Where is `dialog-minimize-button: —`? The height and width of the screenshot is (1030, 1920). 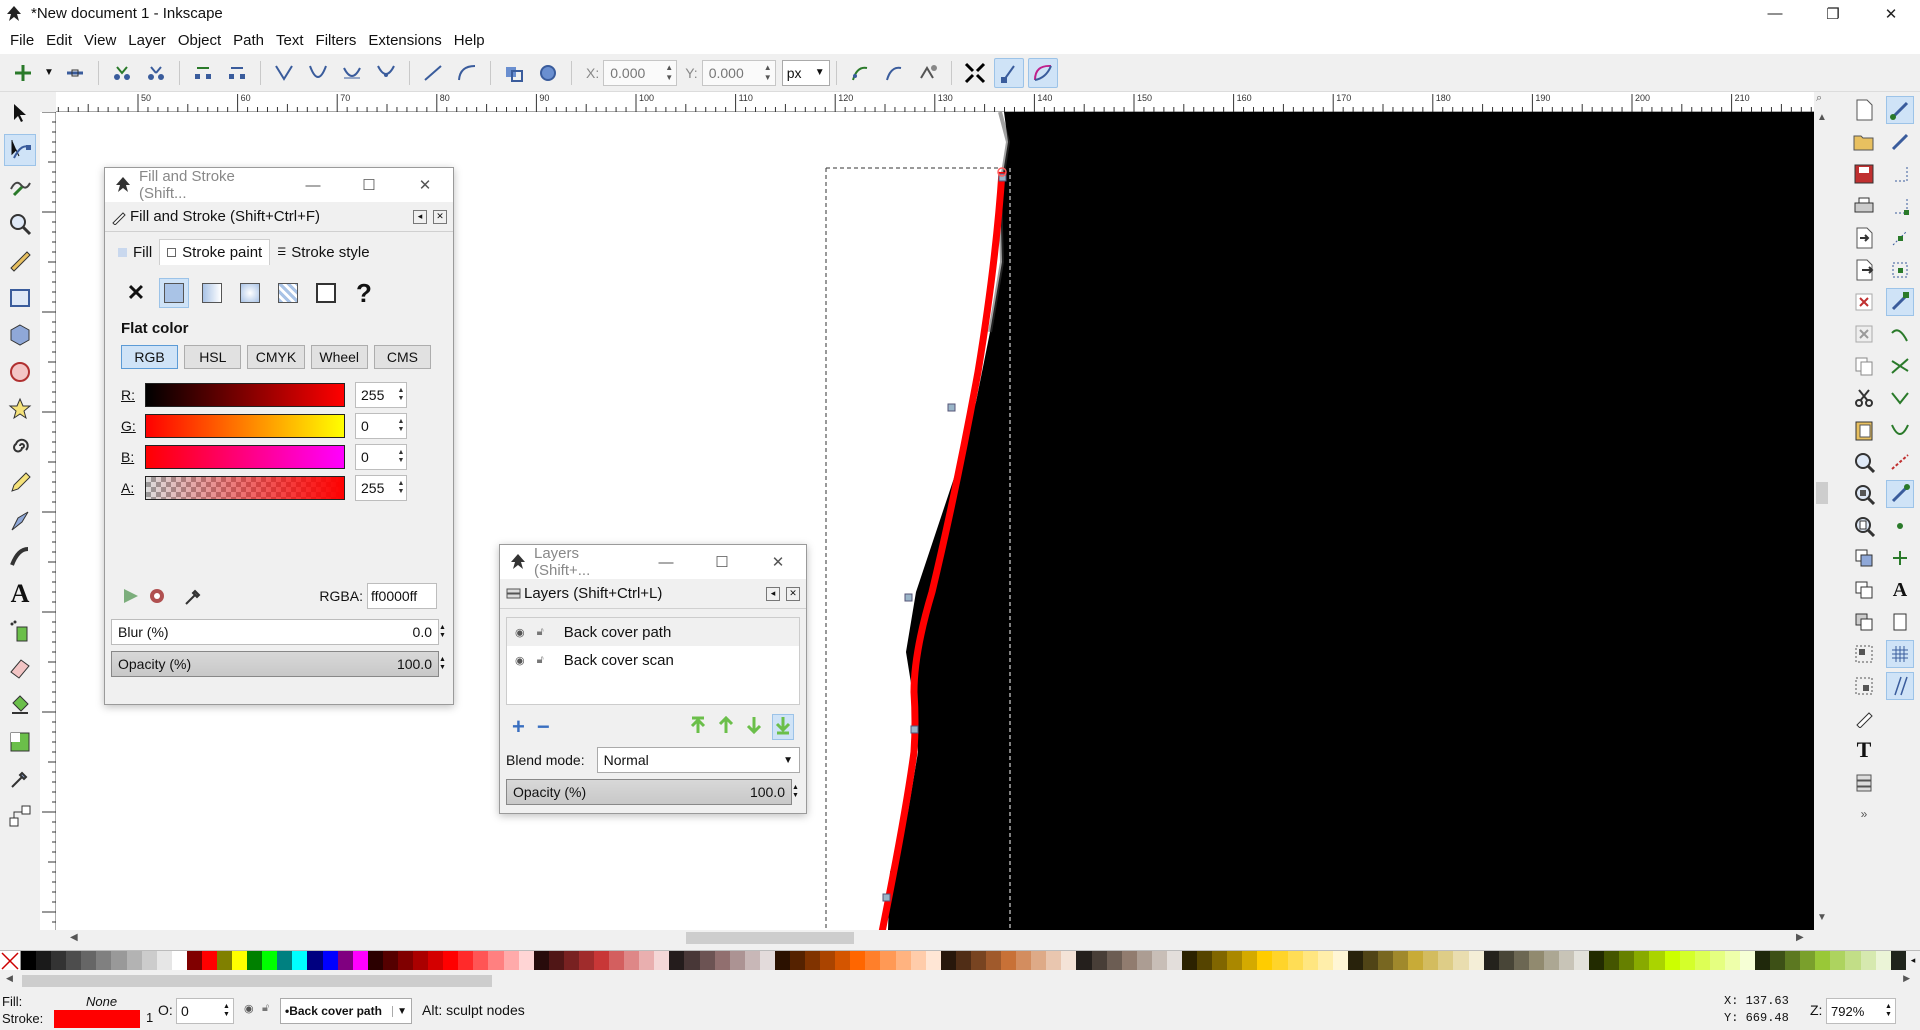
dialog-minimize-button: — is located at coordinates (313, 185).